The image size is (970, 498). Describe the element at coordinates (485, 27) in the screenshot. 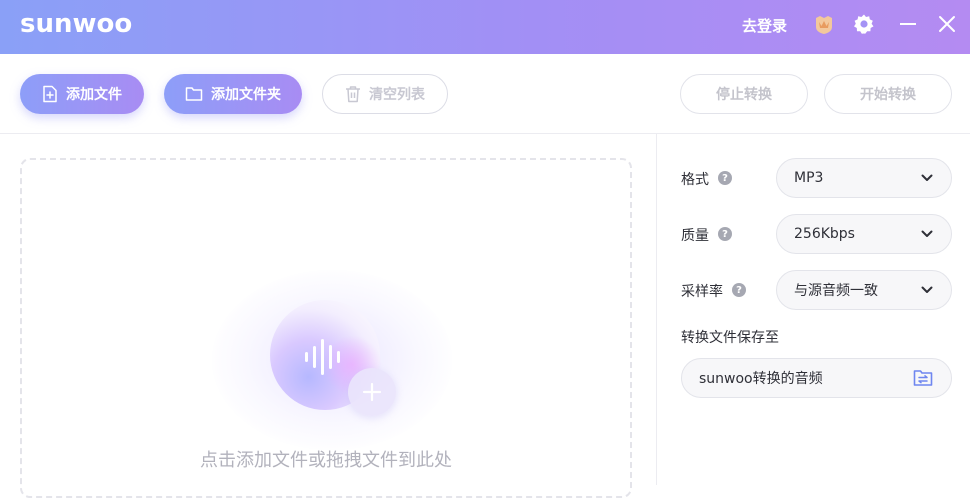

I see `title-bar: sunwoo 去登录` at that location.